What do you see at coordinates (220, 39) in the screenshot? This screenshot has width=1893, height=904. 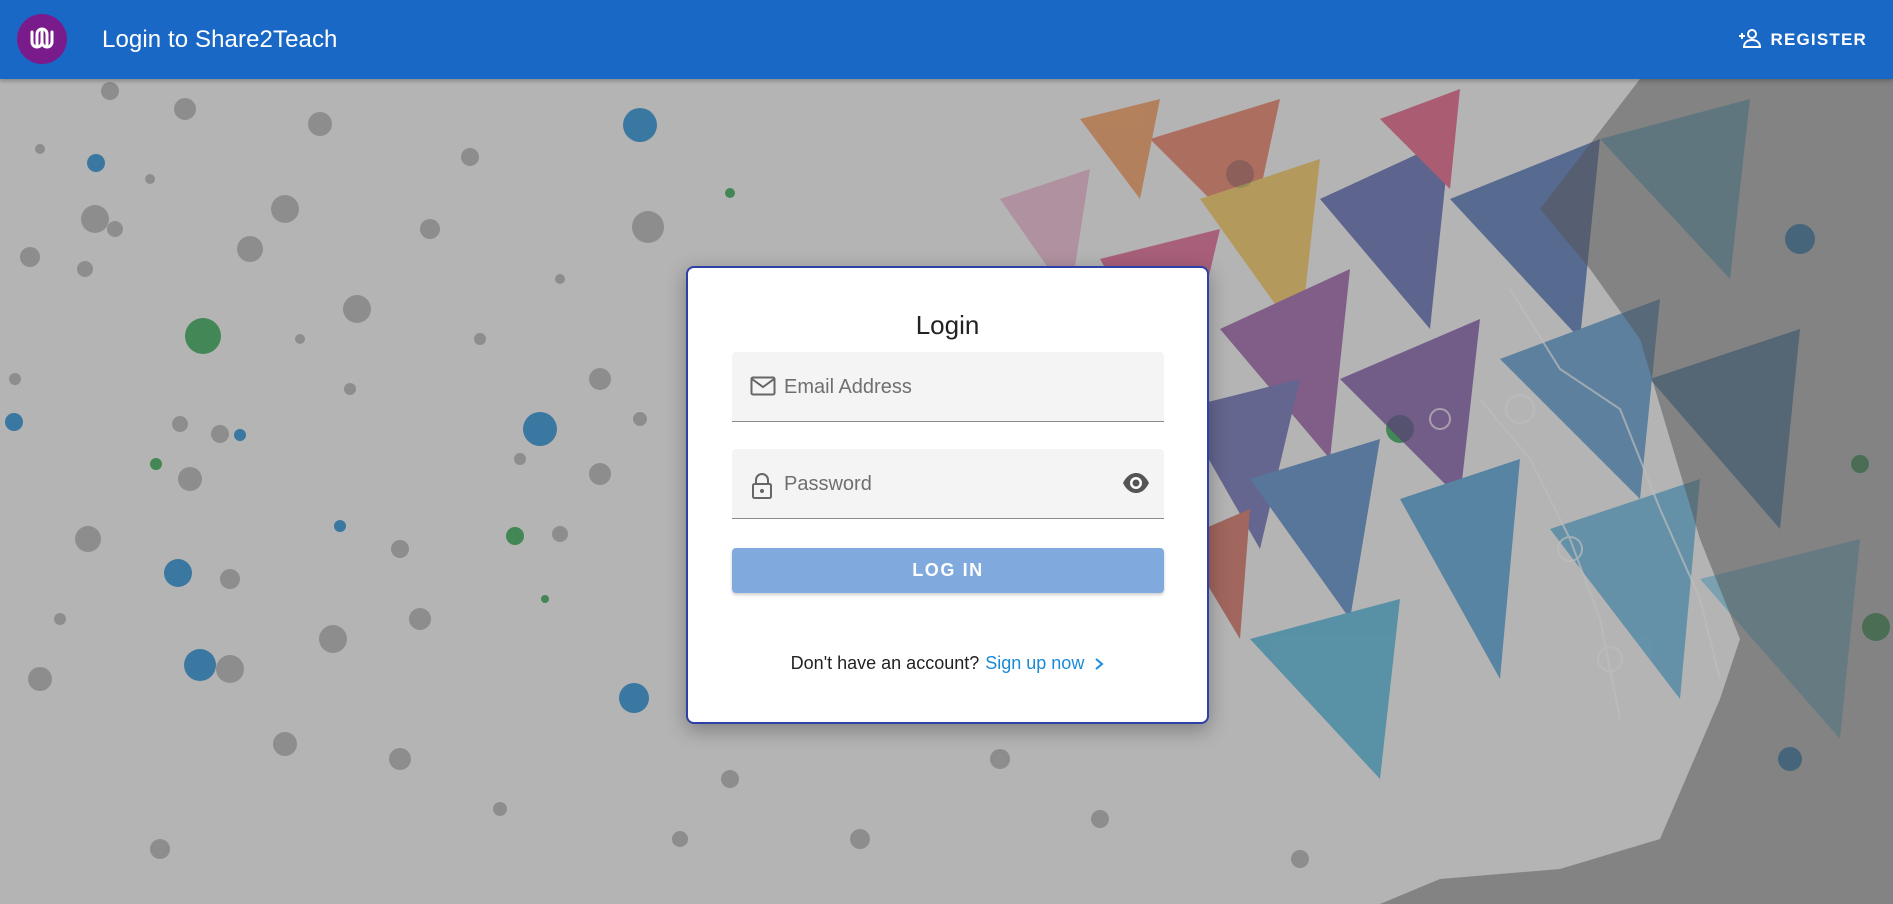 I see `page-title: Login to Share2Teach` at bounding box center [220, 39].